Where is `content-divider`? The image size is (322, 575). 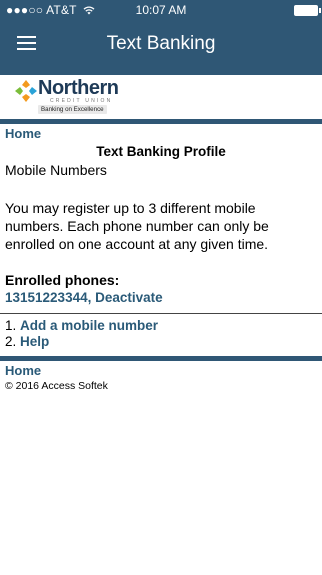
content-divider is located at coordinates (161, 313).